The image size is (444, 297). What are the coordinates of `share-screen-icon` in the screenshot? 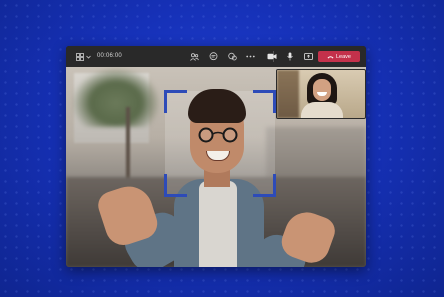 It's located at (308, 56).